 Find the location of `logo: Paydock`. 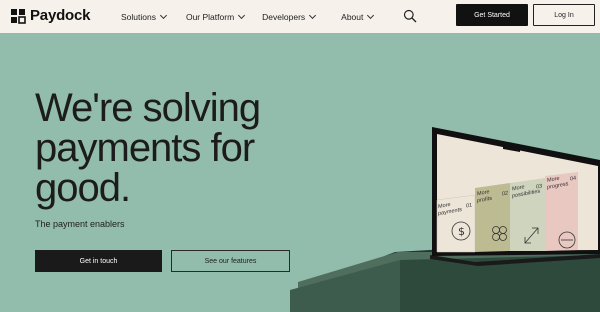

logo: Paydock is located at coordinates (50, 15).